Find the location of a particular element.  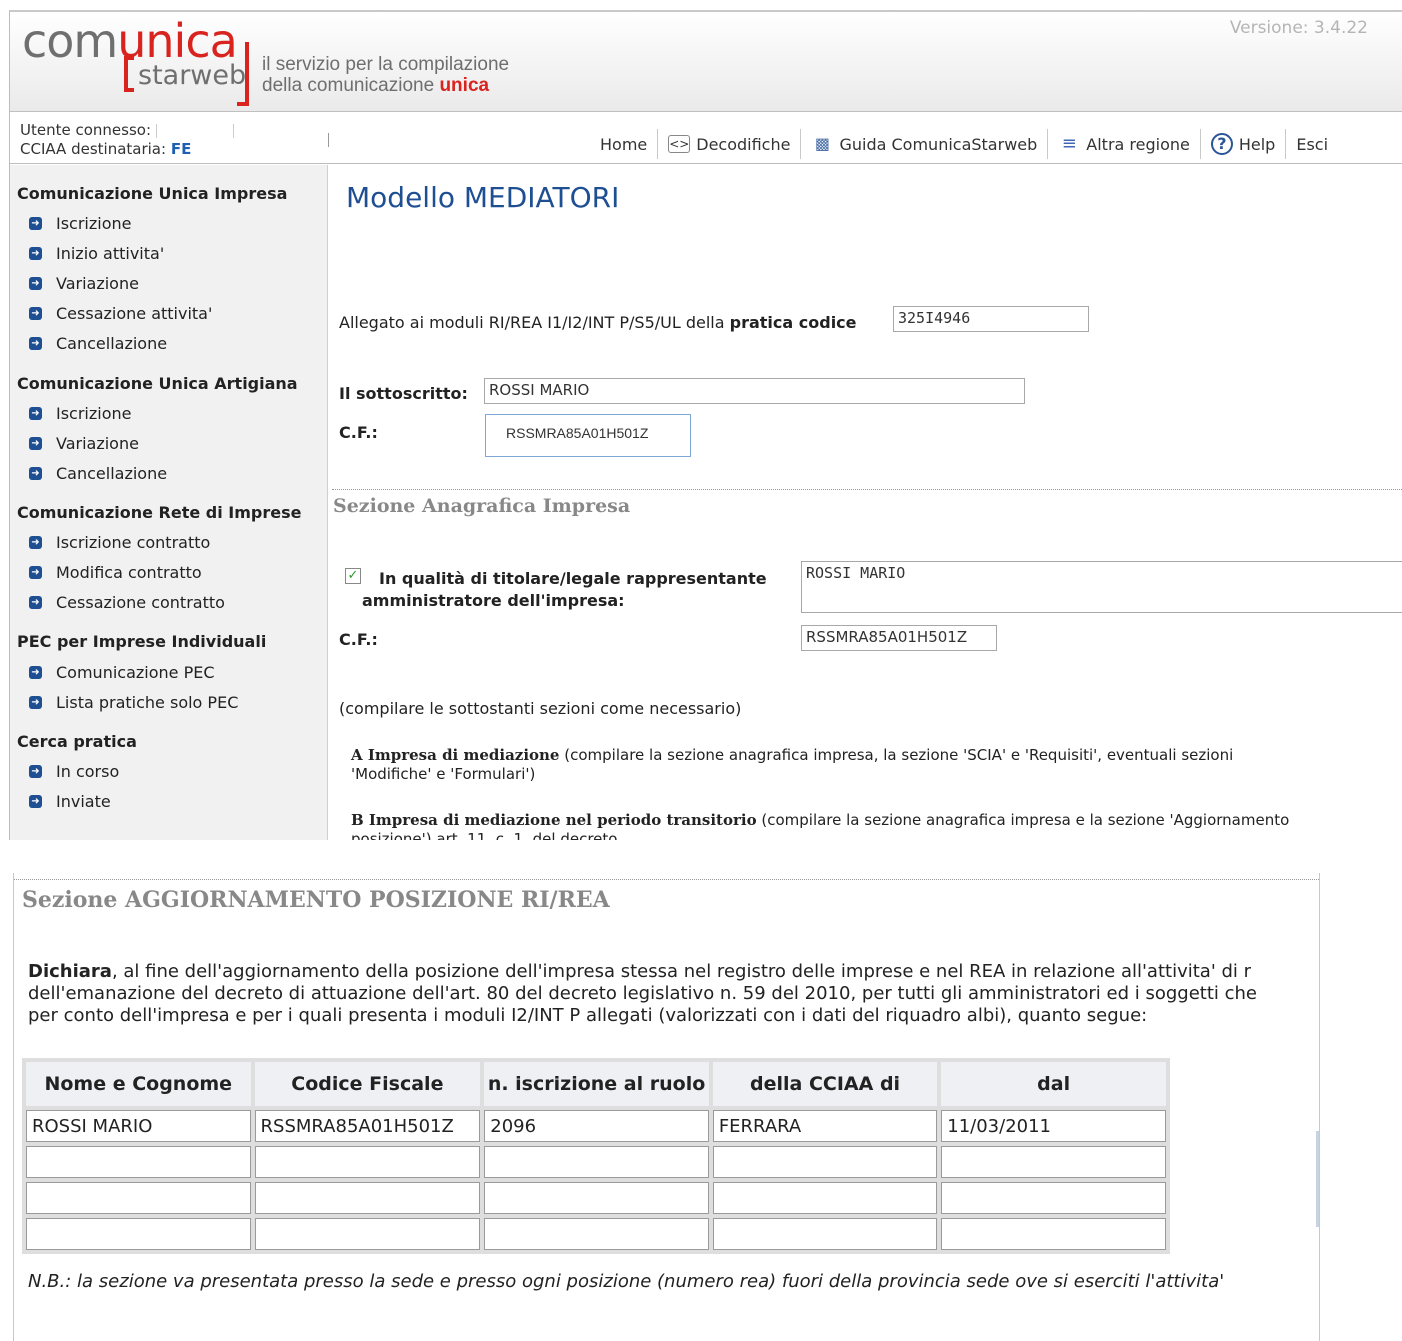

scrollbar is located at coordinates (1317, 1179).